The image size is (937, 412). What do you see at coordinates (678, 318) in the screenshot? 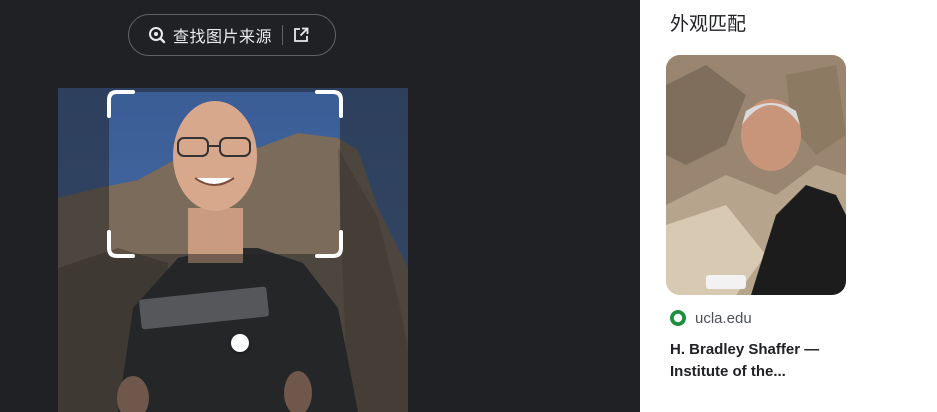
I see `ucla-favicon-icon` at bounding box center [678, 318].